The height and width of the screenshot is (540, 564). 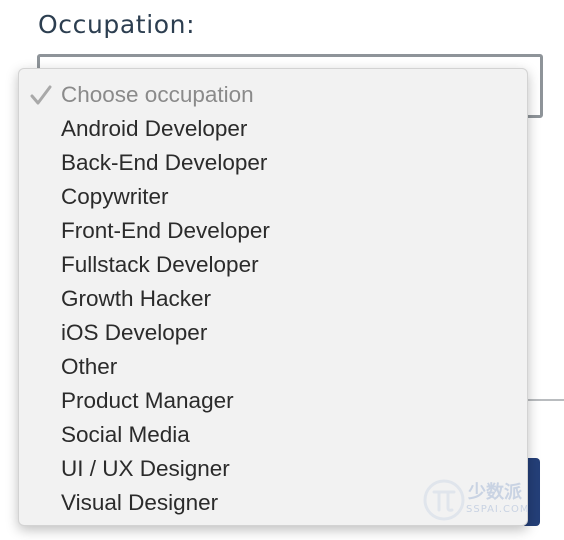 I want to click on option-label: Copywriter, so click(x=115, y=196).